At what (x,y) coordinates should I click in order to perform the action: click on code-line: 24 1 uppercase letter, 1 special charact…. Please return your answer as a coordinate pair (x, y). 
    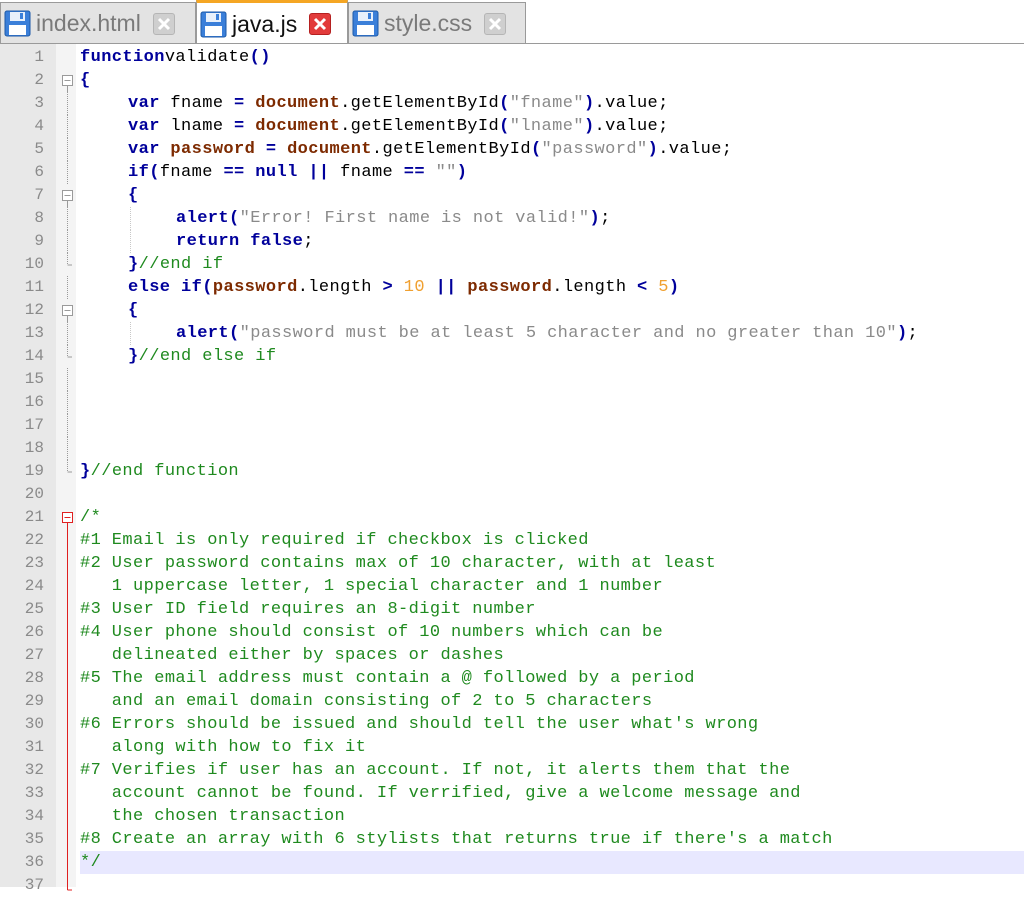
    Looking at the image, I should click on (512, 586).